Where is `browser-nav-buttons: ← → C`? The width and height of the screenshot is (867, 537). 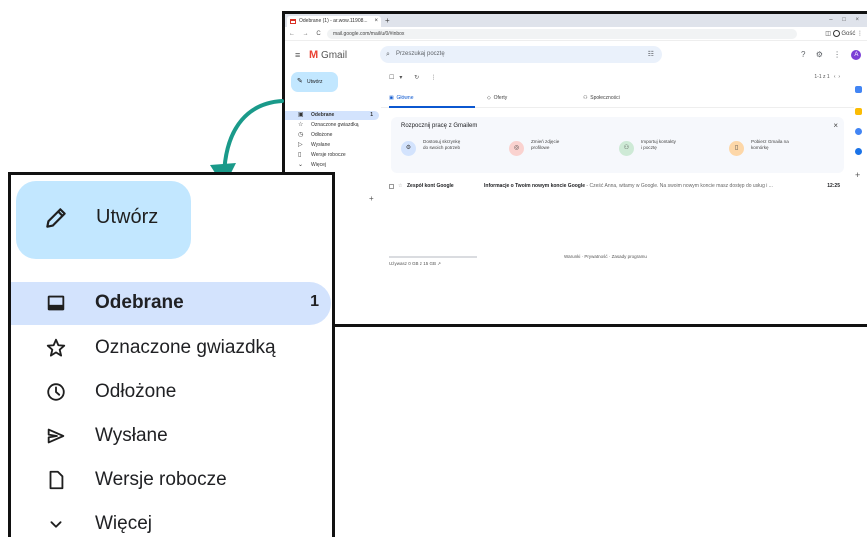 browser-nav-buttons: ← → C is located at coordinates (306, 34).